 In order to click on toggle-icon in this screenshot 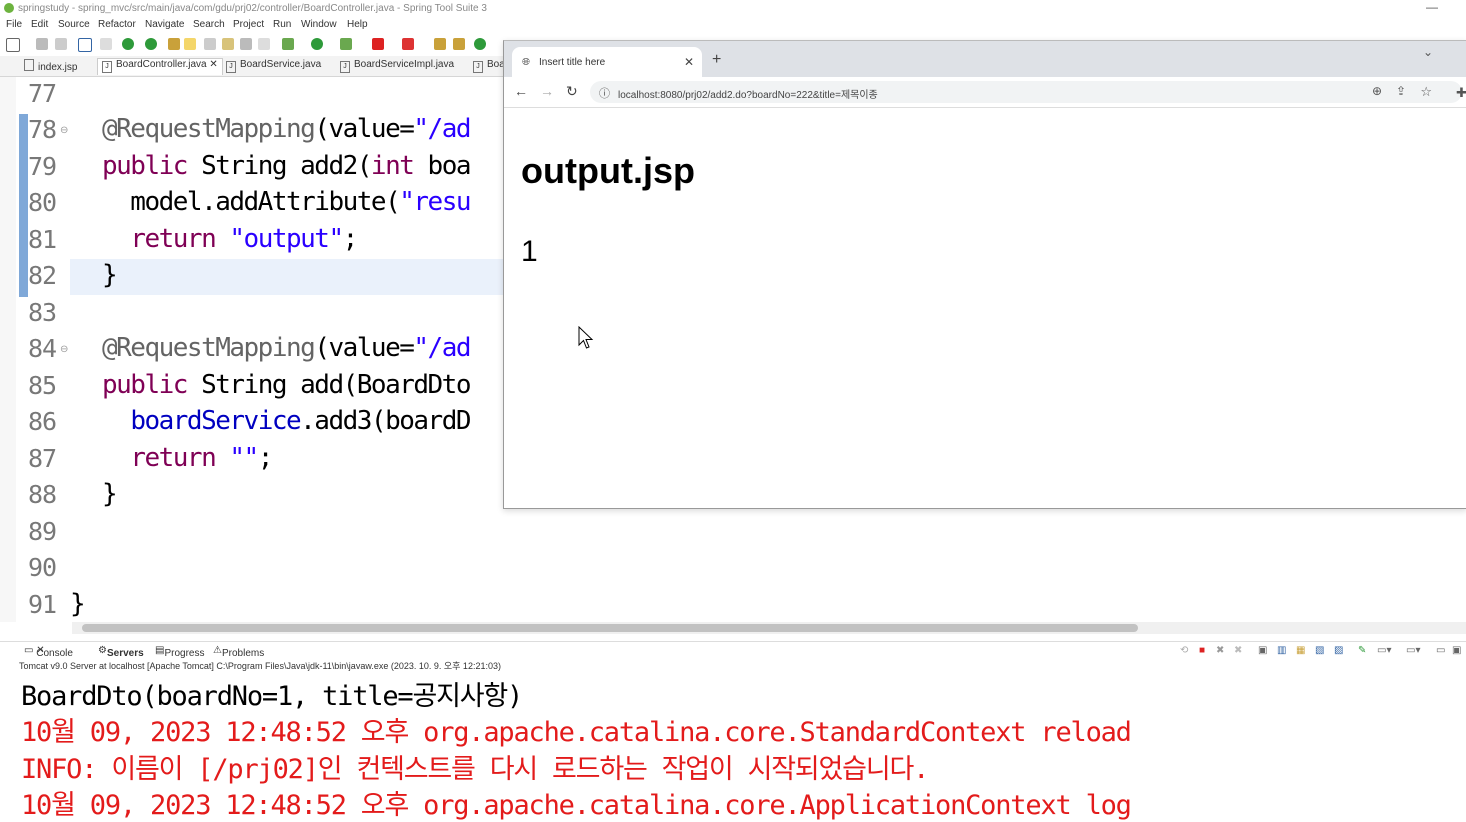, I will do `click(210, 44)`.